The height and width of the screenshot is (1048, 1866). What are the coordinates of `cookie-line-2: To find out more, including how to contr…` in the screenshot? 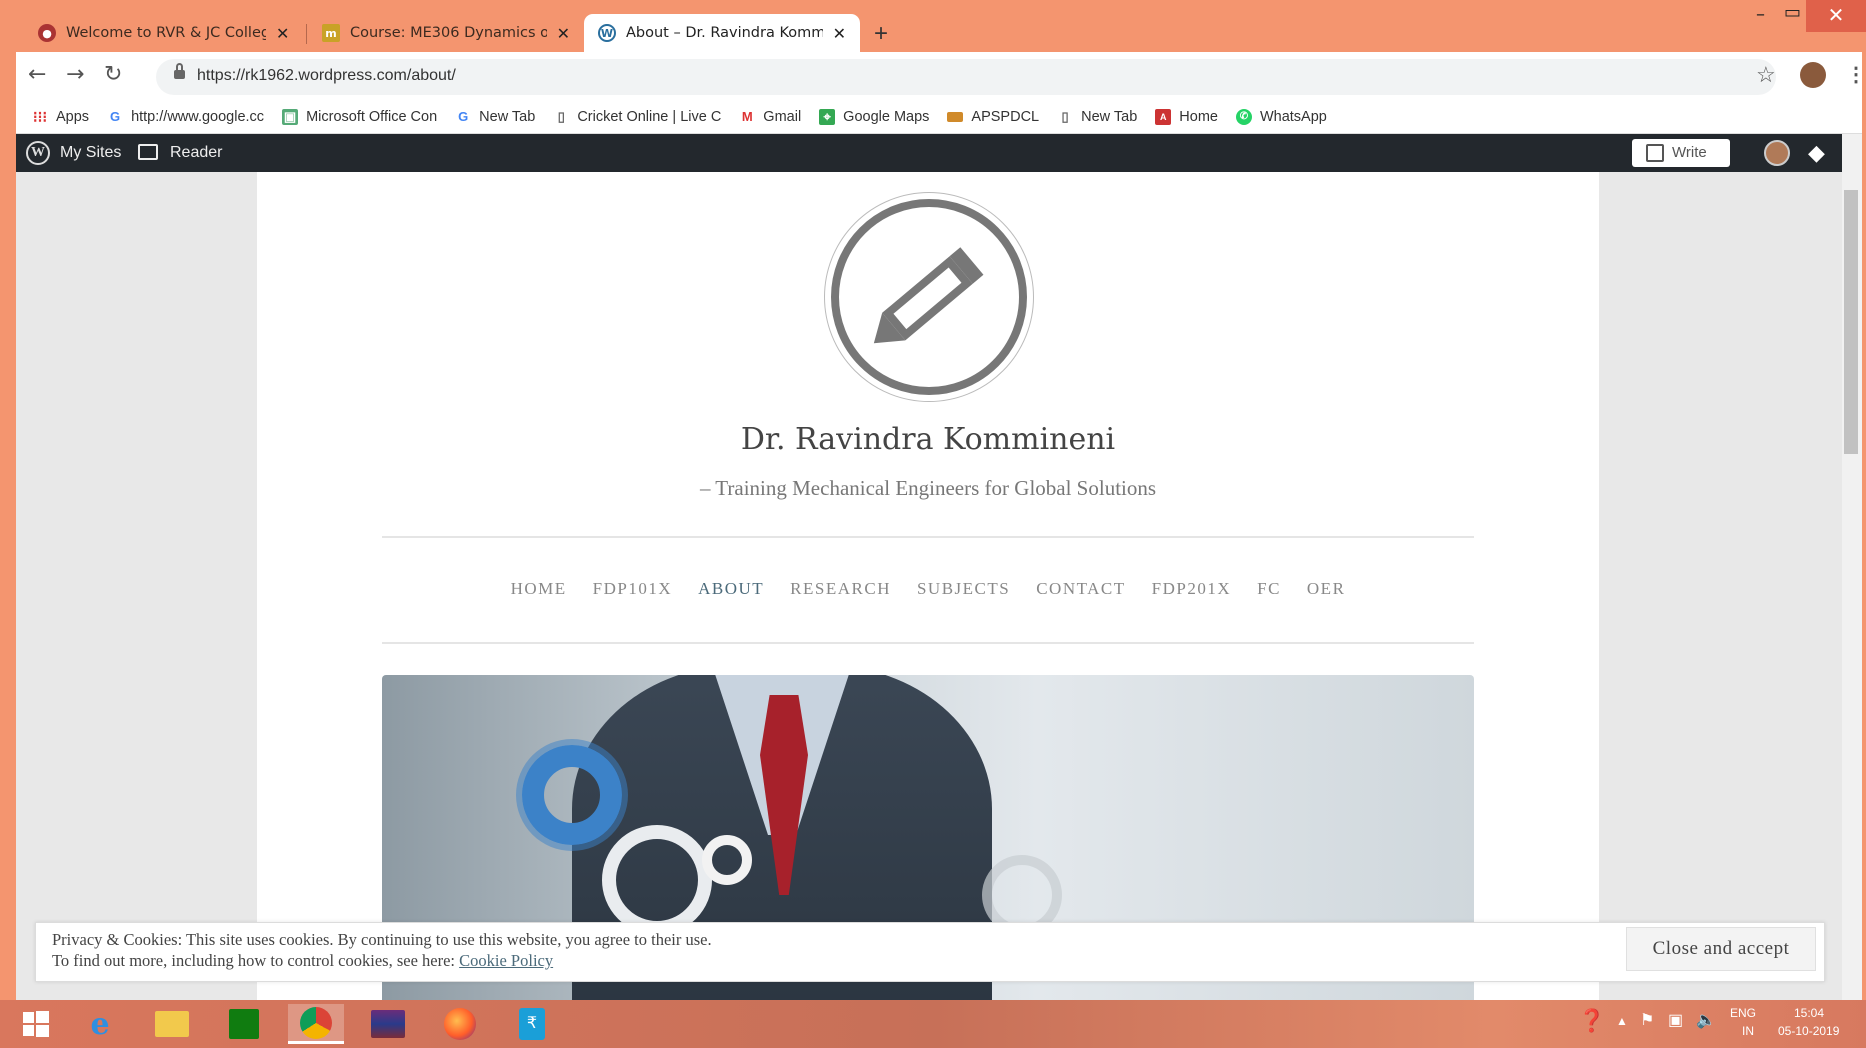 It's located at (382, 960).